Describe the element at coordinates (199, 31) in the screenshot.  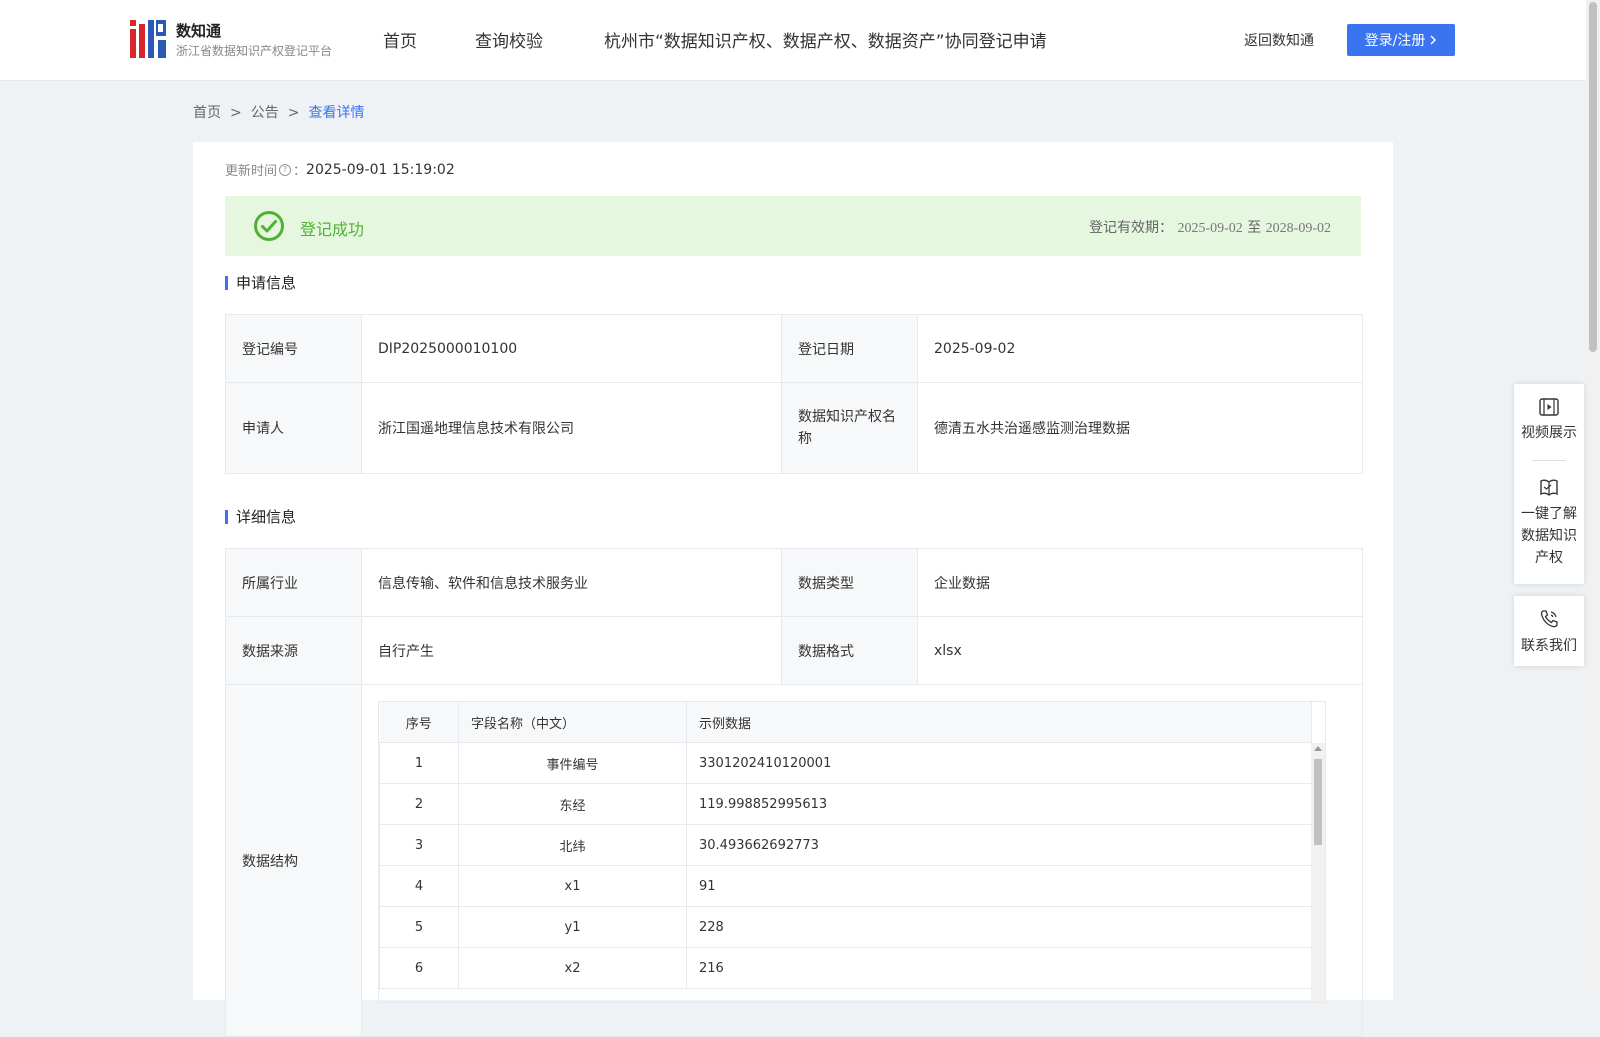
I see `logo-name: 数知通` at that location.